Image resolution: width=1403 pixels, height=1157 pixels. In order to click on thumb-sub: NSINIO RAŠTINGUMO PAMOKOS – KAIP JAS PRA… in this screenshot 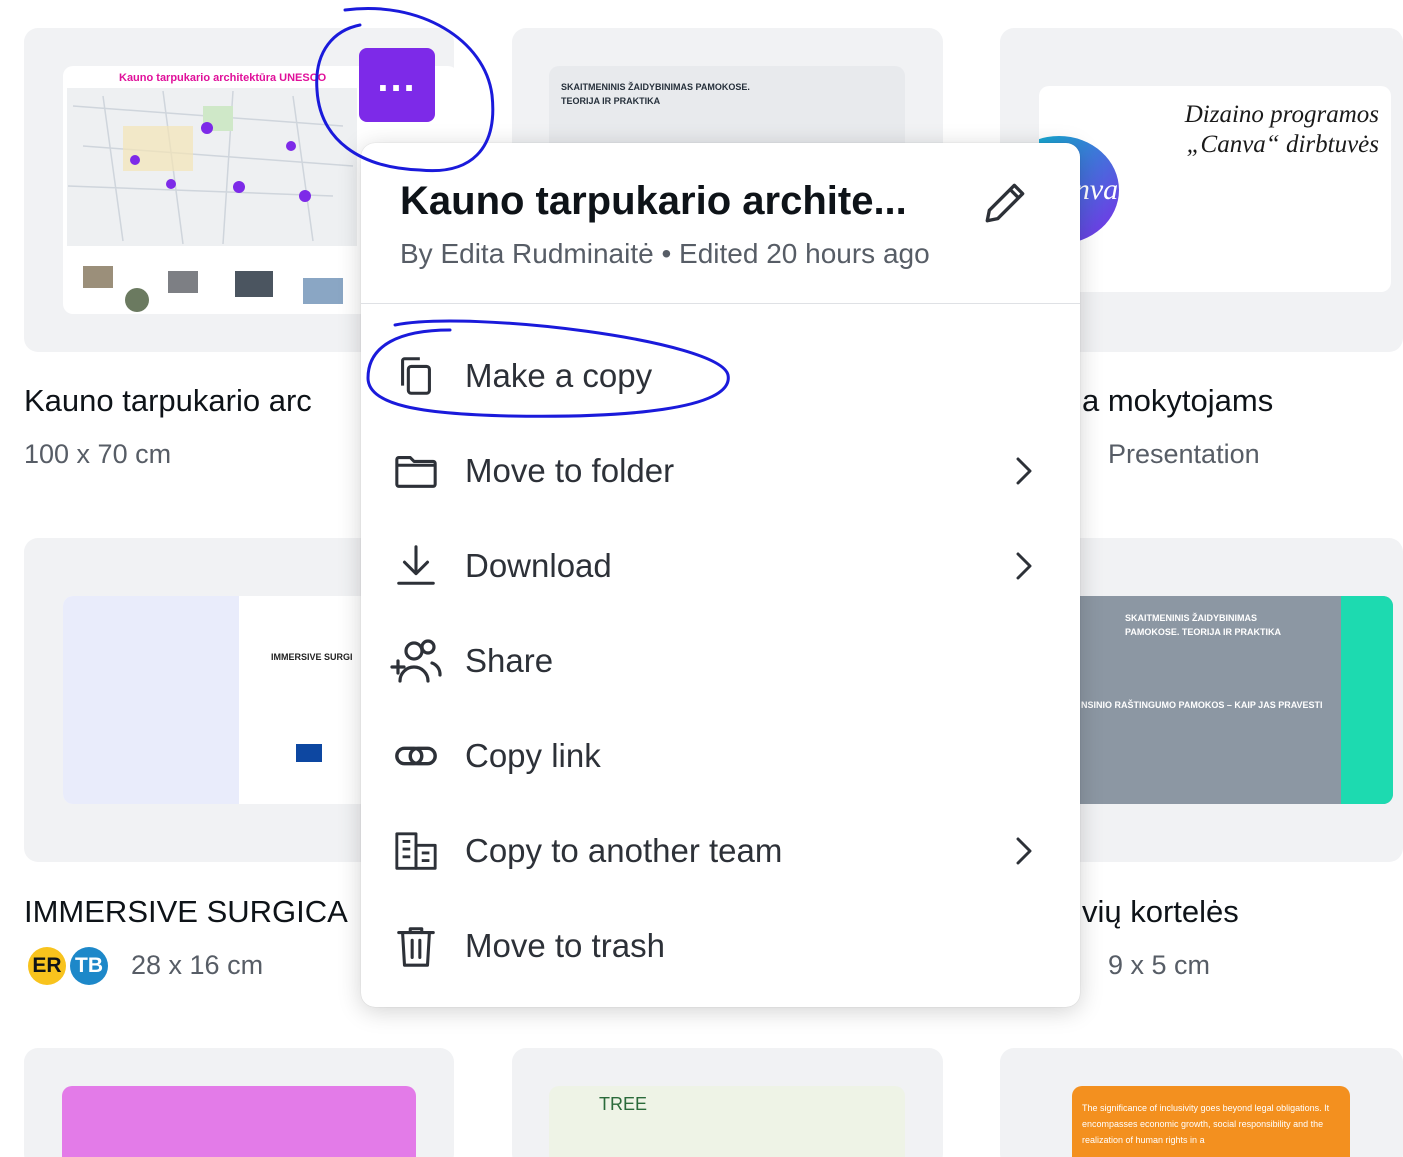, I will do `click(1202, 705)`.